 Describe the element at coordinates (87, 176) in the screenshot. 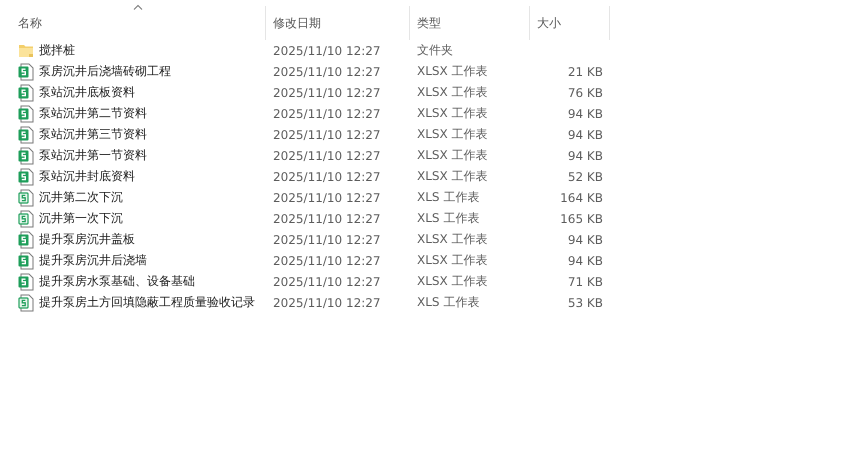

I see `file-name: 泵站沉井封底资料` at that location.